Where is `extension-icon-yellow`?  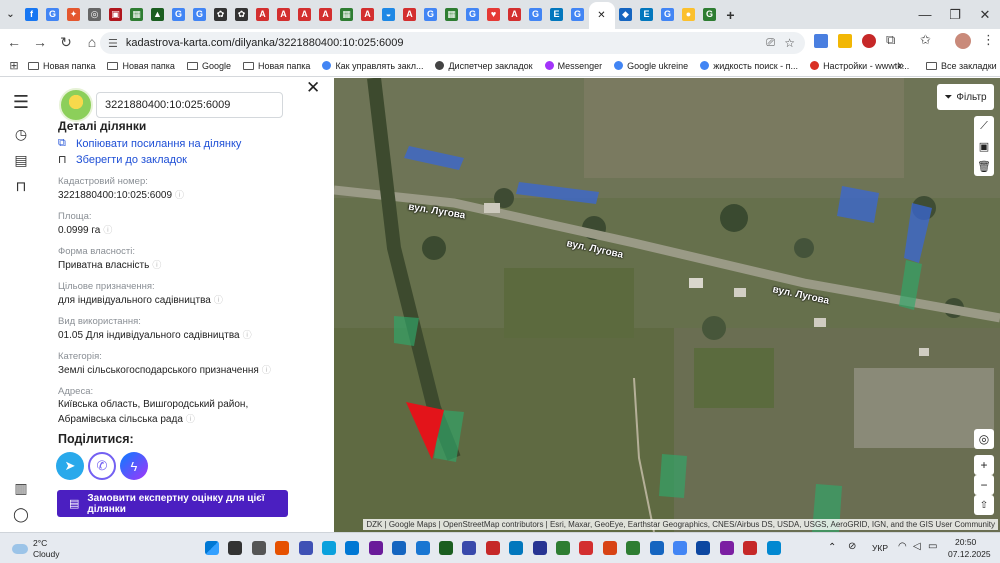 extension-icon-yellow is located at coordinates (845, 41).